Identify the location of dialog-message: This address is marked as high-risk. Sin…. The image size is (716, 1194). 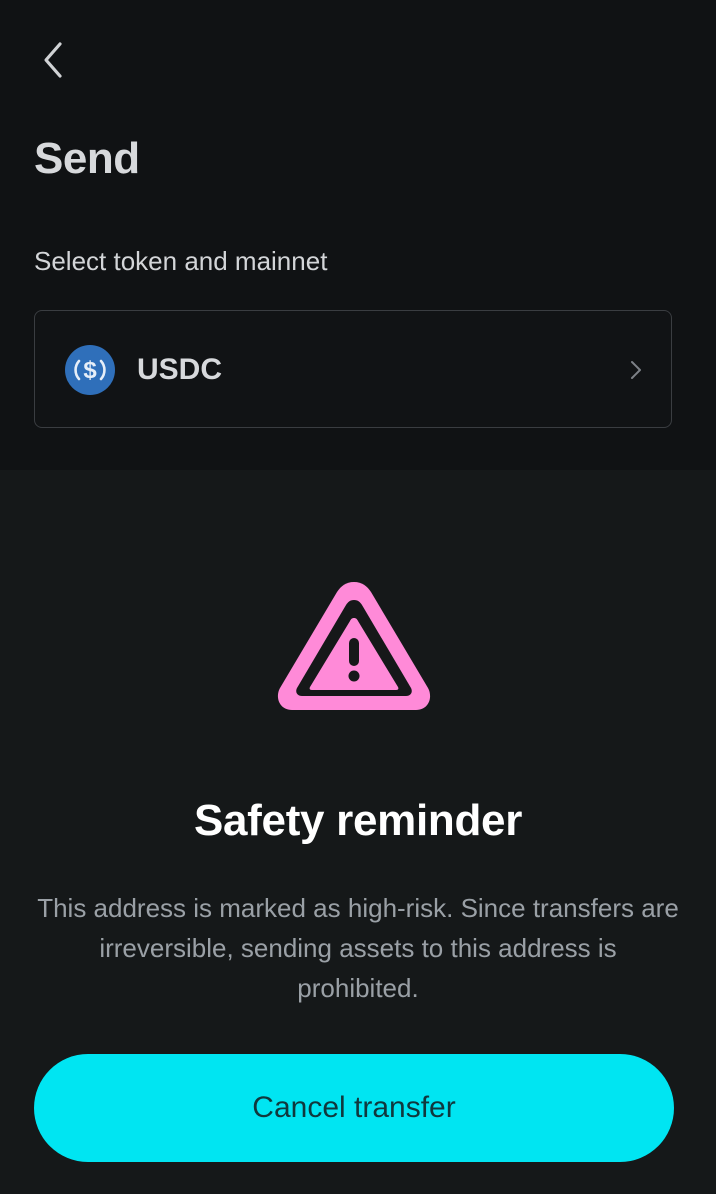
(358, 948).